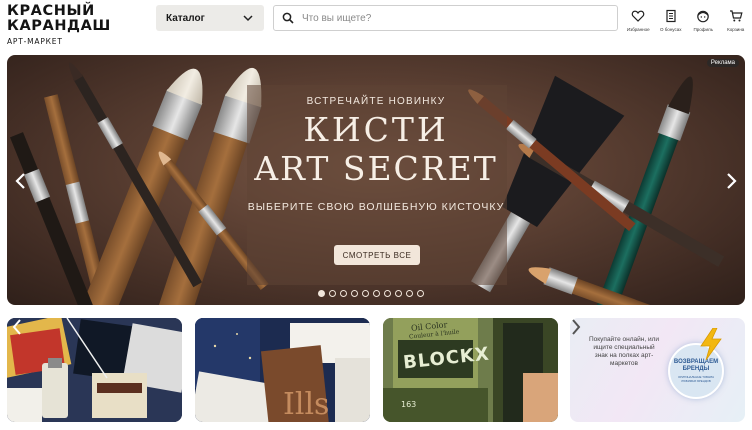 This screenshot has width=752, height=430. Describe the element at coordinates (371, 293) in the screenshot. I see `slider-pagination` at that location.